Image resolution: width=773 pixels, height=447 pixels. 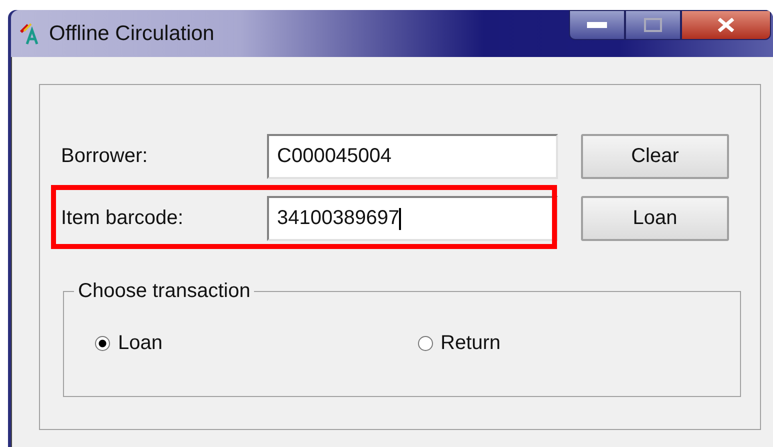 I want to click on field-label: Item barcode:, so click(x=122, y=218).